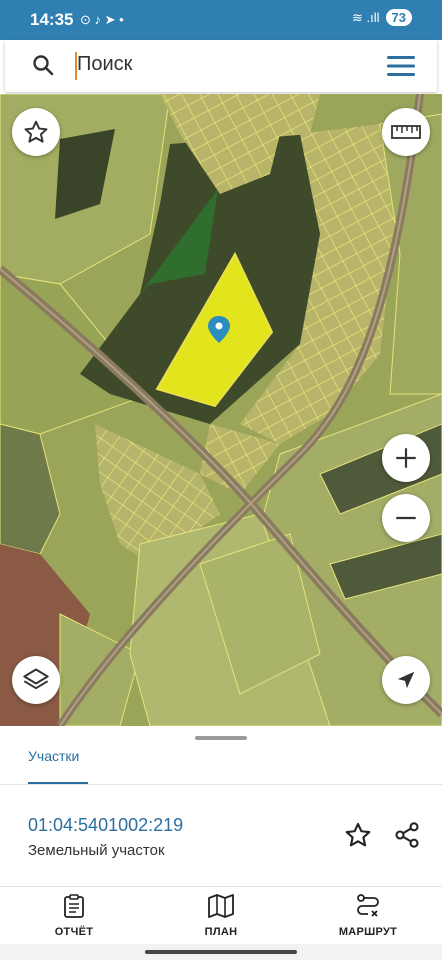 The height and width of the screenshot is (960, 442). I want to click on zoom-out-icon, so click(406, 518).